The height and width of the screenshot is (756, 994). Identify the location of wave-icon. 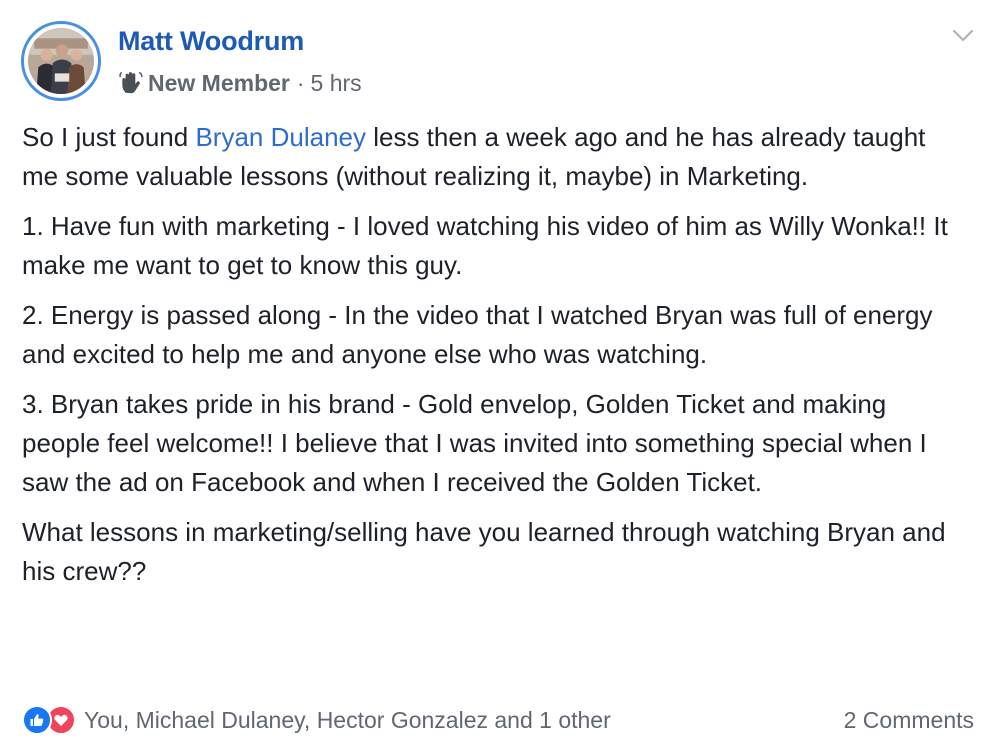
(131, 83).